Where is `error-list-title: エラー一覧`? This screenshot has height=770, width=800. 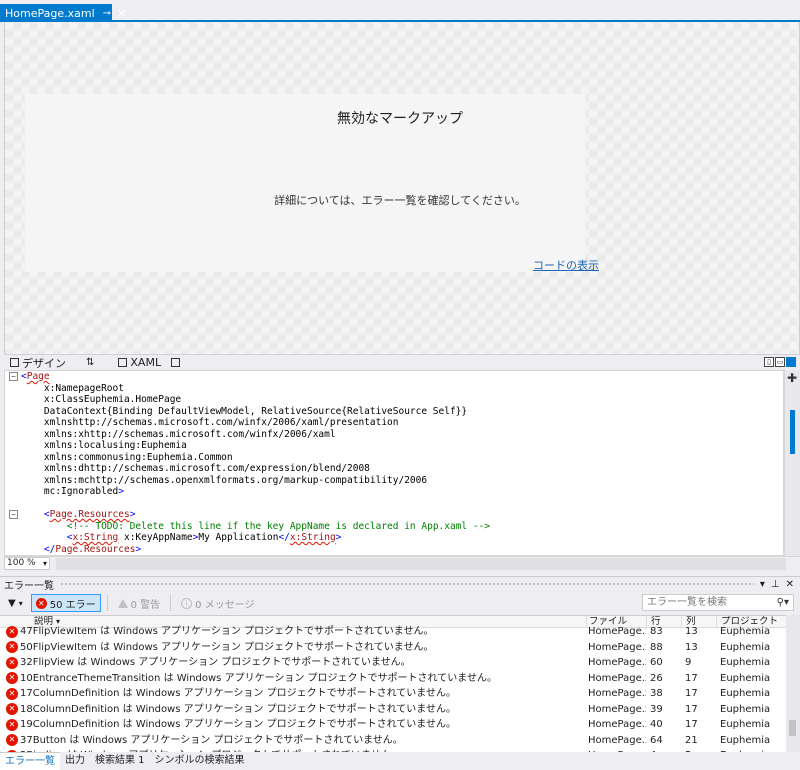
error-list-title: エラー一覧 is located at coordinates (29, 586).